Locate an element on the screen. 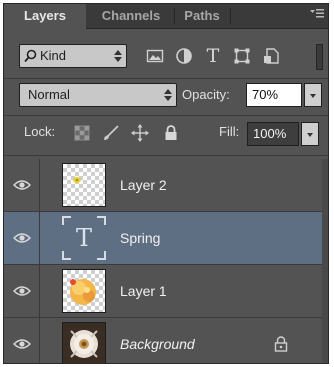 This screenshot has height=367, width=334. search-icon is located at coordinates (30, 56).